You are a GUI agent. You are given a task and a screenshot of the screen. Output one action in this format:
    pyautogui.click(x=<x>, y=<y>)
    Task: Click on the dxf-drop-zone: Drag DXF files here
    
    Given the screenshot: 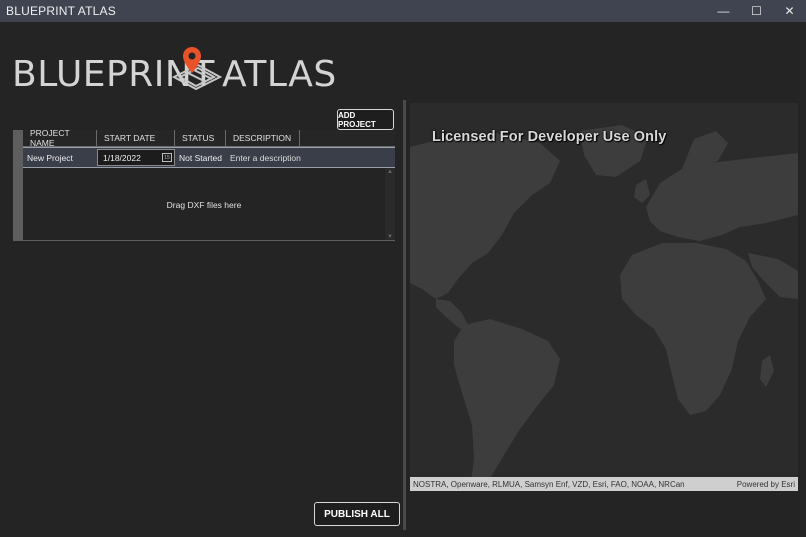 What is the action you would take?
    pyautogui.click(x=204, y=204)
    